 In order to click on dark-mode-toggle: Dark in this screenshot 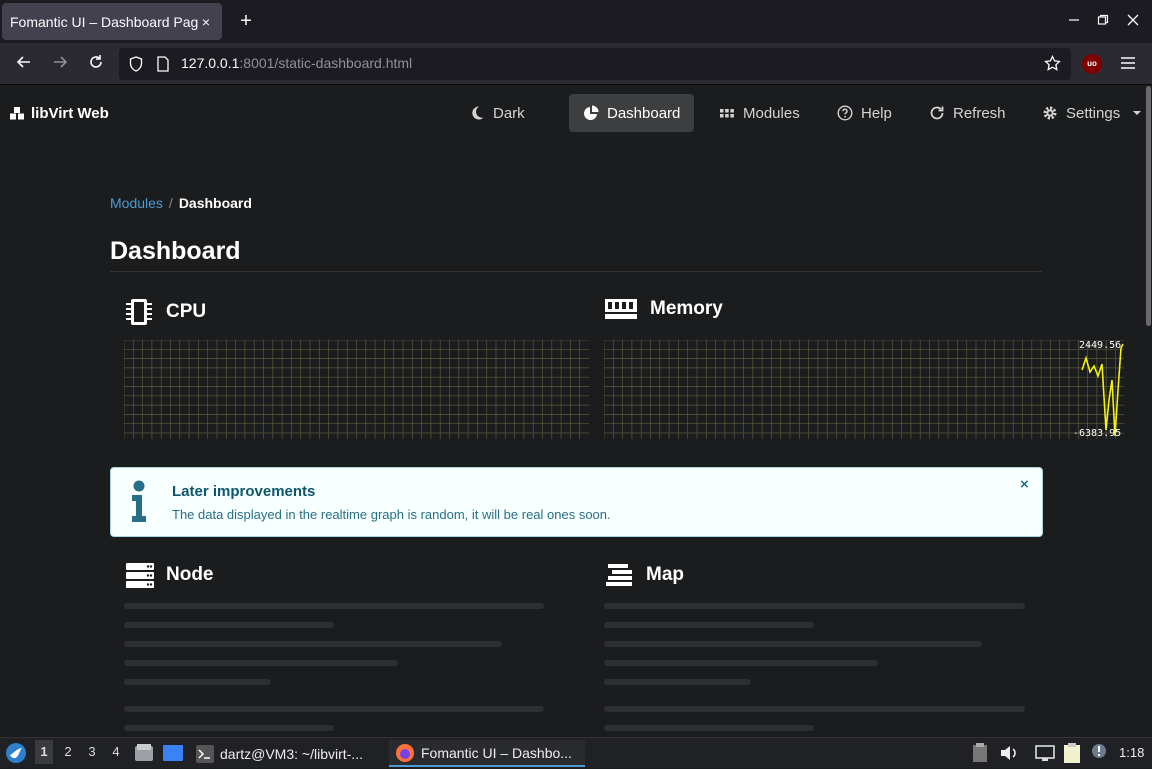, I will do `click(497, 113)`.